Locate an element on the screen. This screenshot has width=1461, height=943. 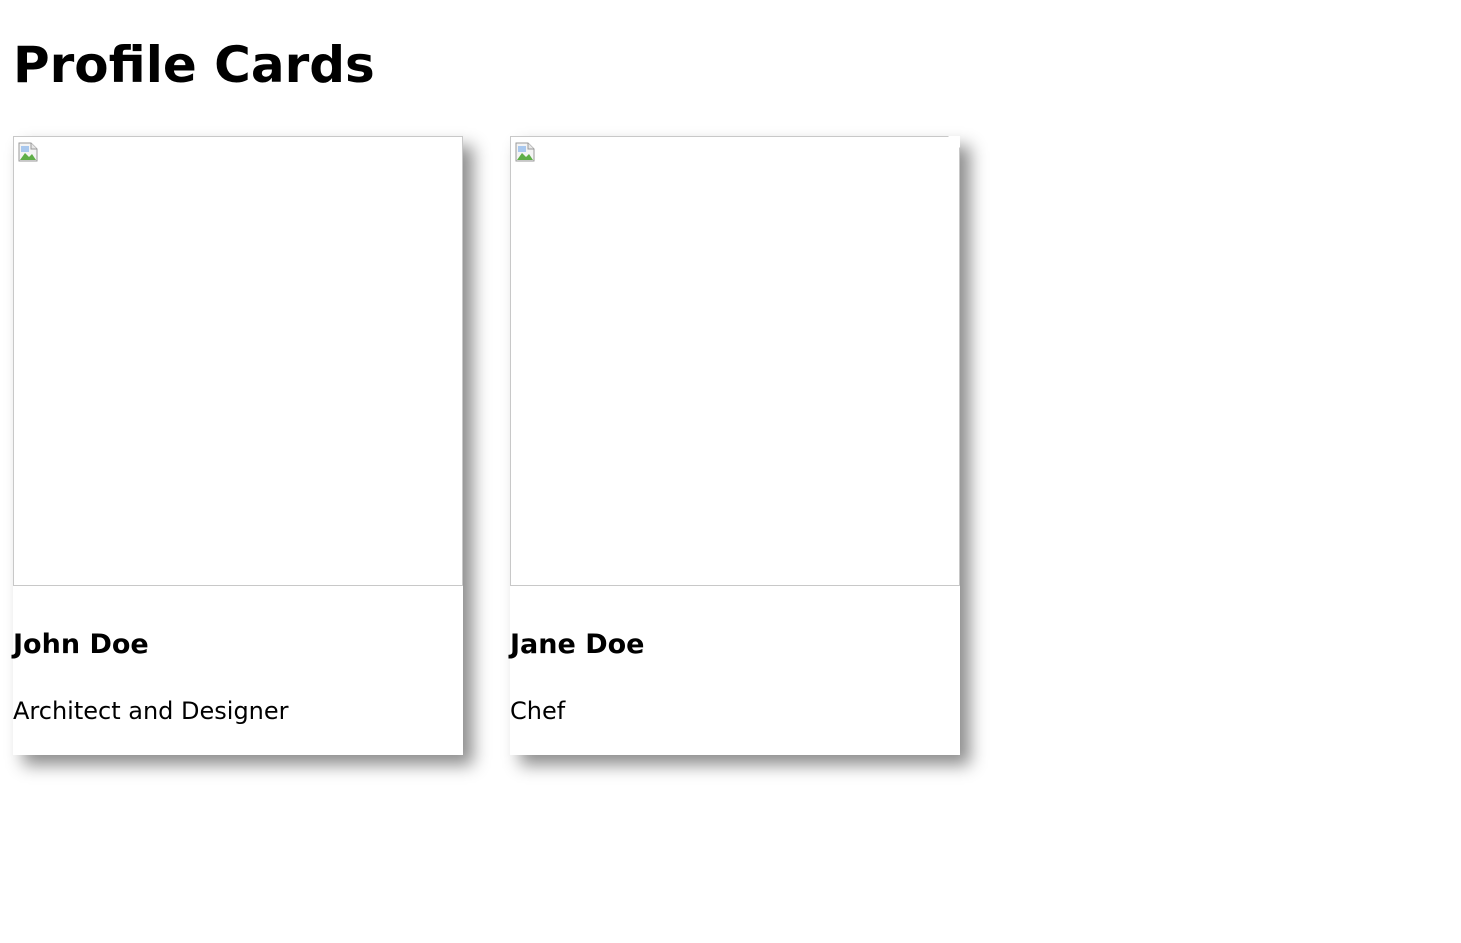
profile-role: Architect and Designer is located at coordinates (151, 711).